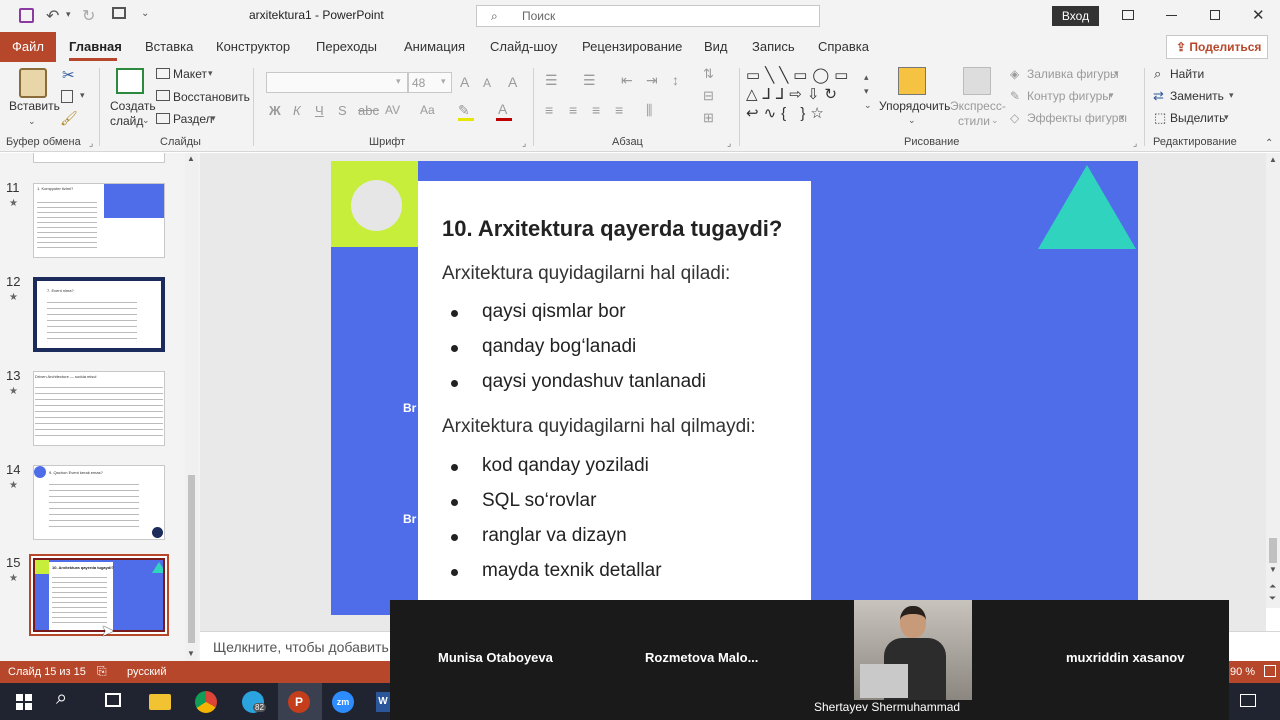 The height and width of the screenshot is (720, 1280). What do you see at coordinates (599, 427) in the screenshot?
I see `intro-text-2: Arxitektura quyidagilarni hal qilmaydi:` at bounding box center [599, 427].